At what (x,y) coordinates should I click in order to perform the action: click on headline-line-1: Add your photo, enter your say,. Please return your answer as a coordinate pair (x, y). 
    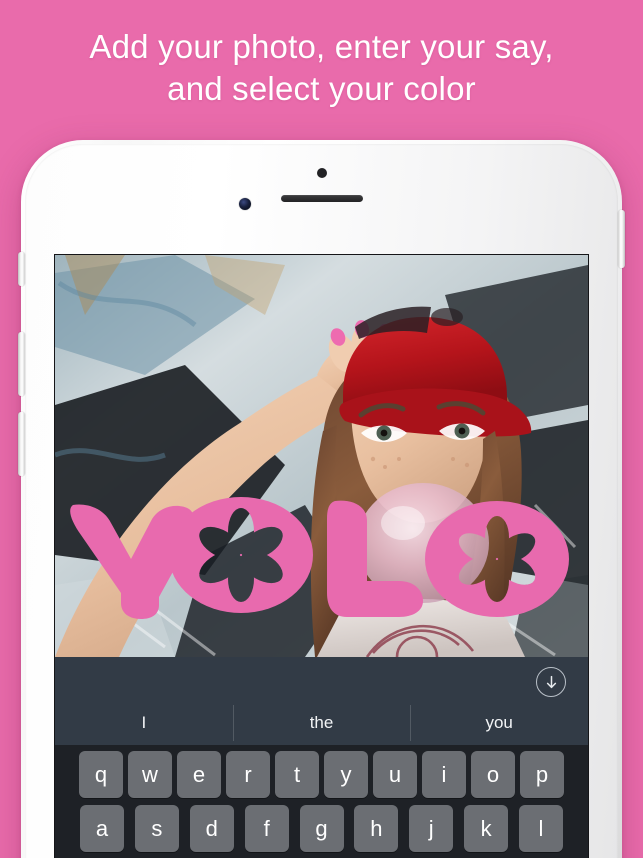
    Looking at the image, I should click on (321, 46).